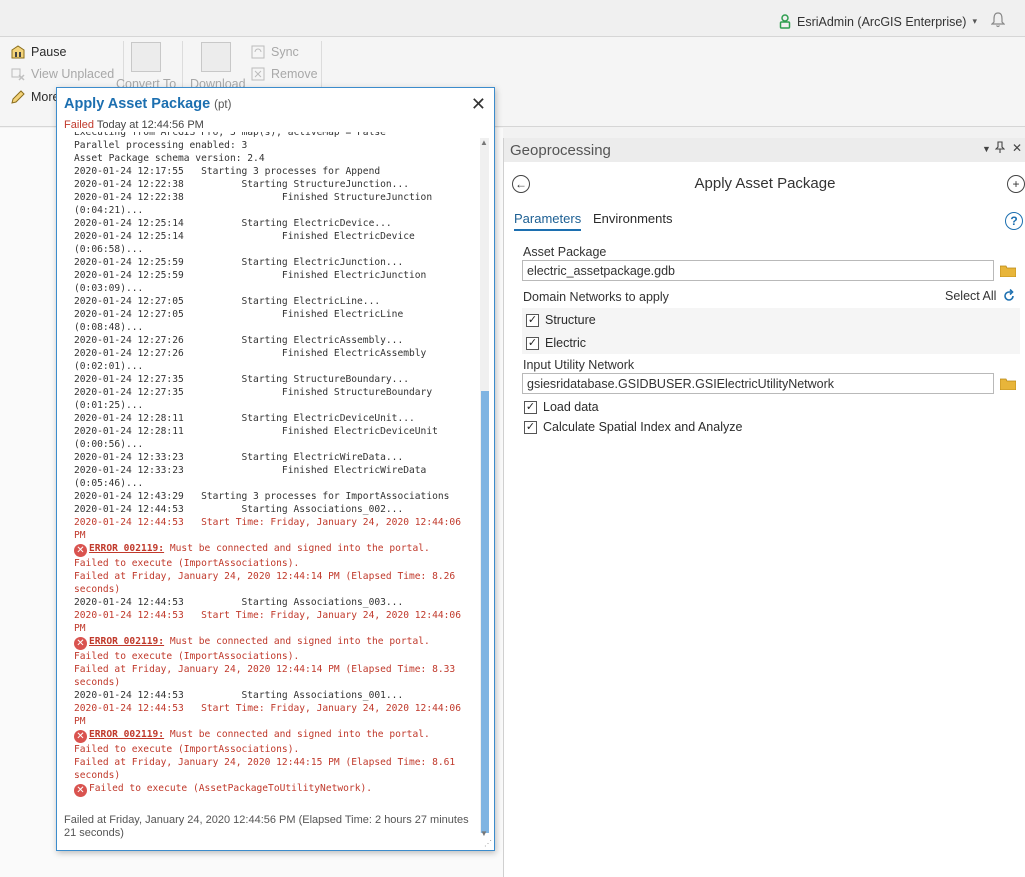 The height and width of the screenshot is (877, 1025). What do you see at coordinates (785, 21) in the screenshot?
I see `user-icon` at bounding box center [785, 21].